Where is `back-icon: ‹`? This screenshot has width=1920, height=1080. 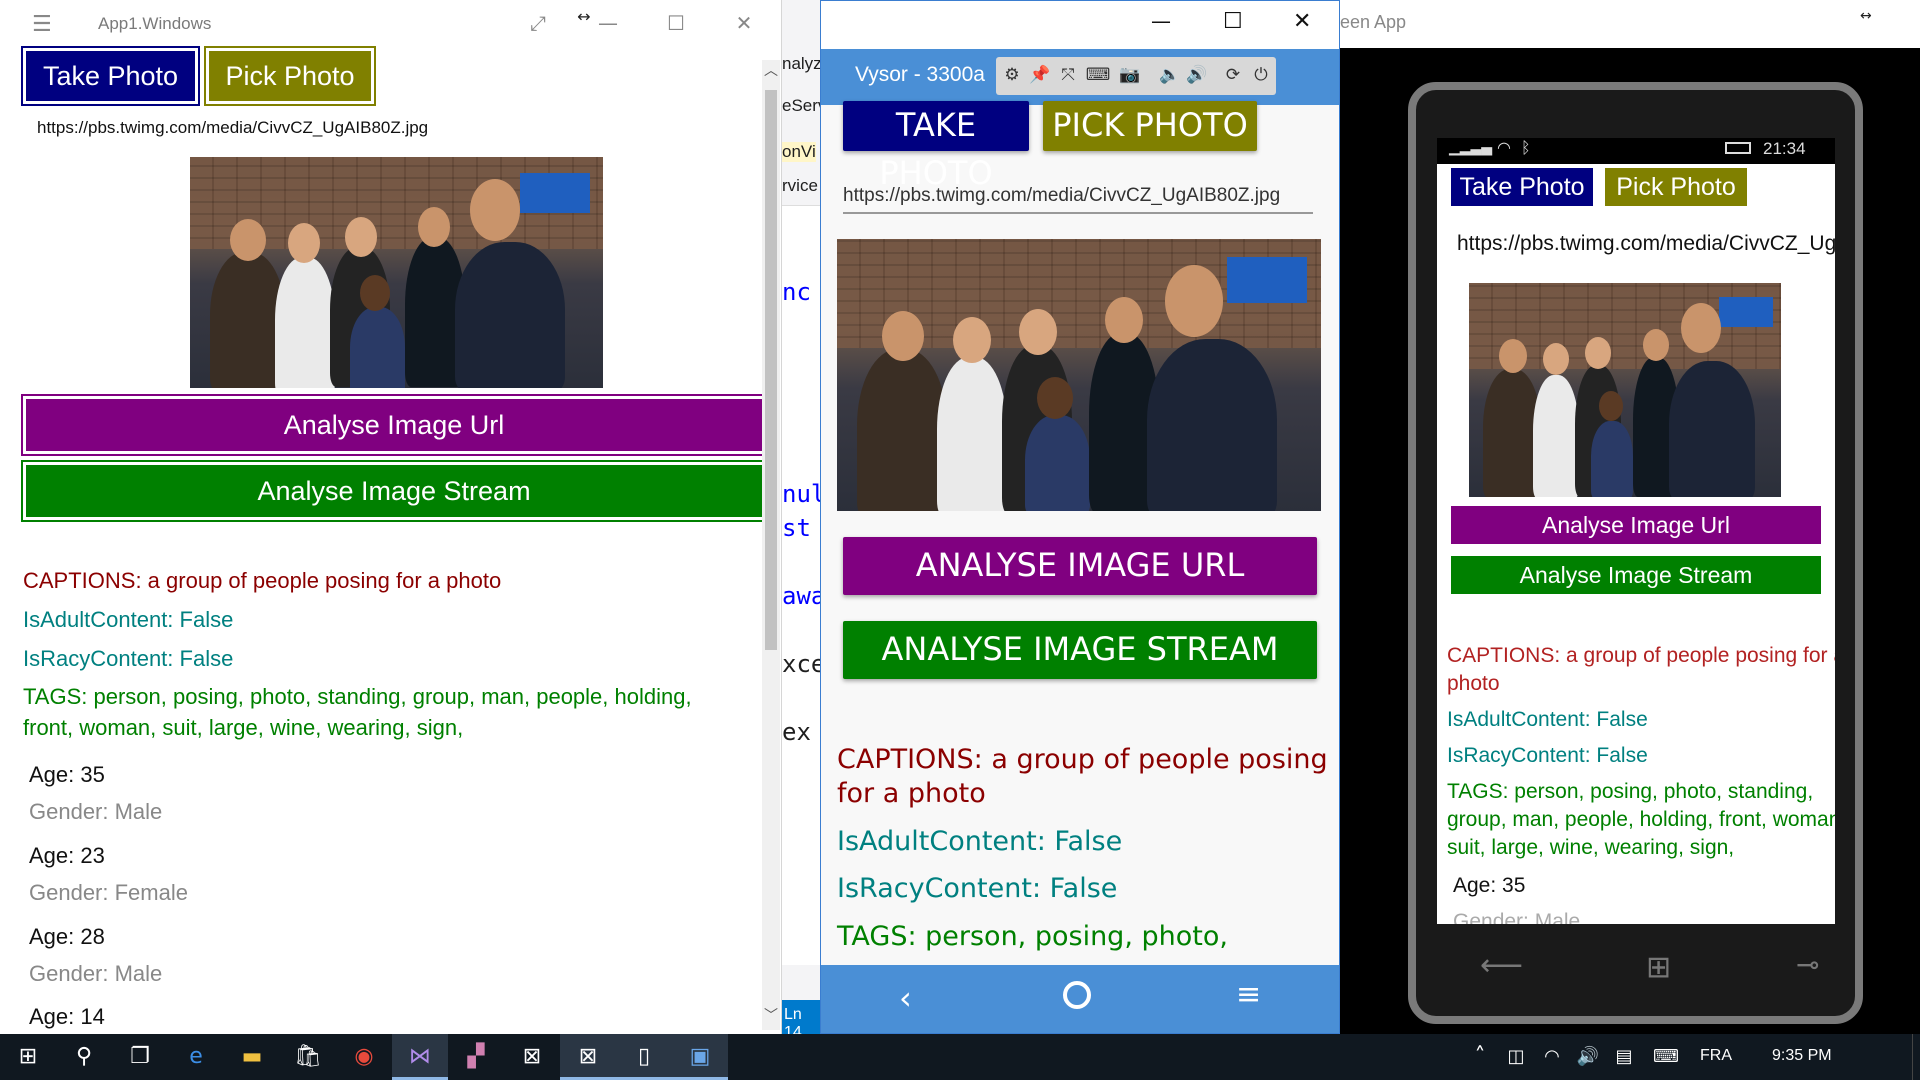
back-icon: ‹ is located at coordinates (905, 998).